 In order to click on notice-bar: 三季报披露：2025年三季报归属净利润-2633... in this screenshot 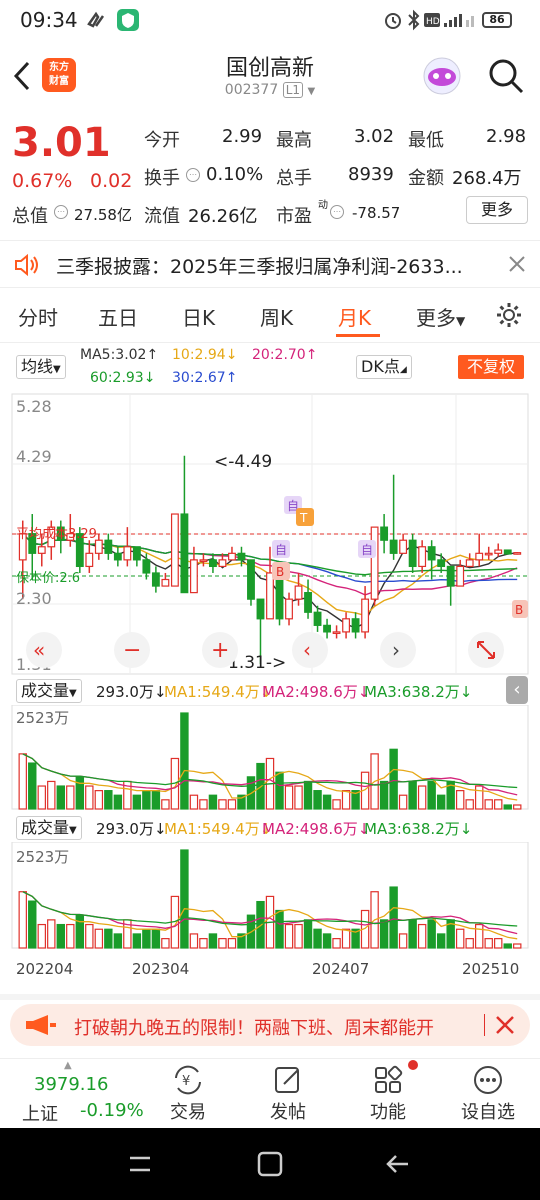, I will do `click(270, 264)`.